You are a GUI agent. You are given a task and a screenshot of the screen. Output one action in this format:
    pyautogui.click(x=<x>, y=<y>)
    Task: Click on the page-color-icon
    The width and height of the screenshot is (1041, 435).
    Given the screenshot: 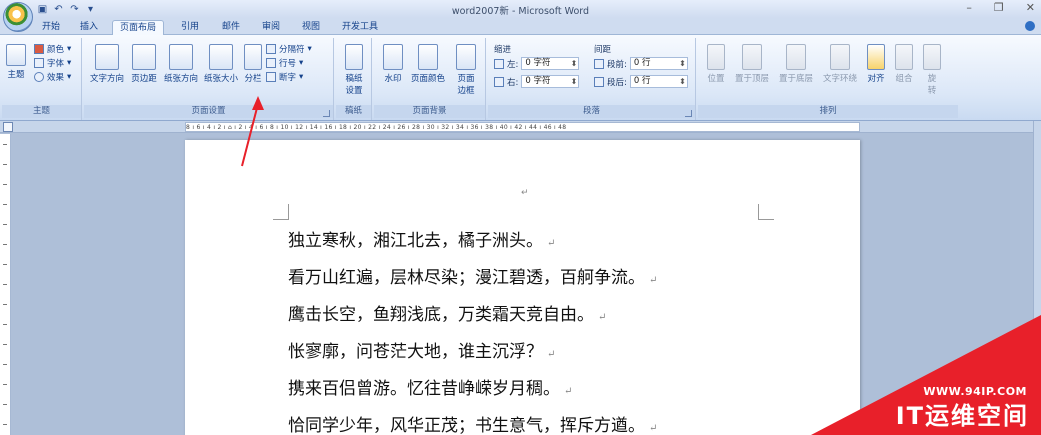 What is the action you would take?
    pyautogui.click(x=428, y=57)
    